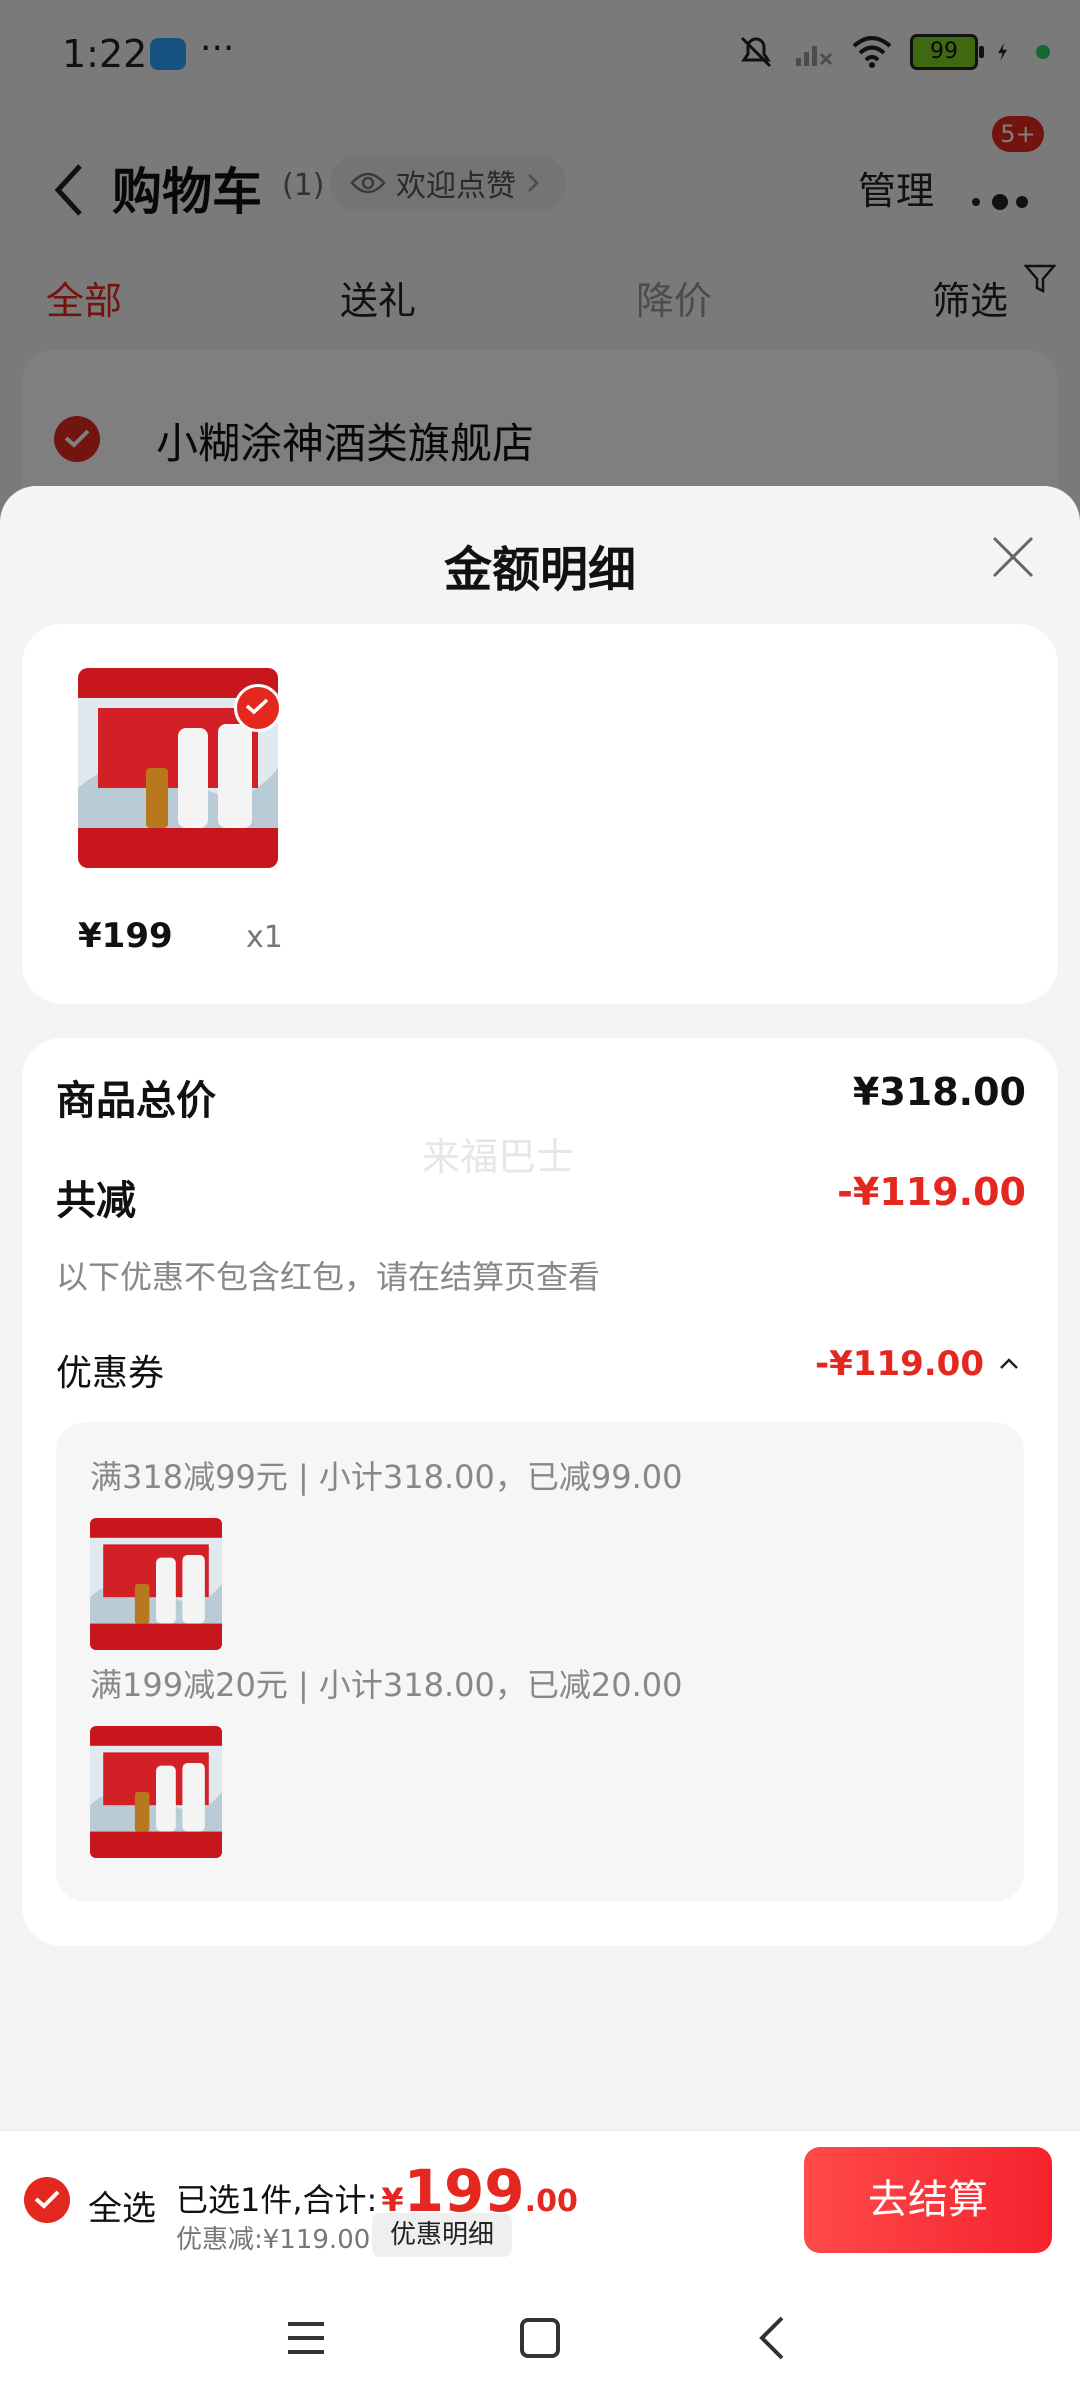 The image size is (1080, 2400). I want to click on watermark-text: 来福巴士, so click(498, 1157).